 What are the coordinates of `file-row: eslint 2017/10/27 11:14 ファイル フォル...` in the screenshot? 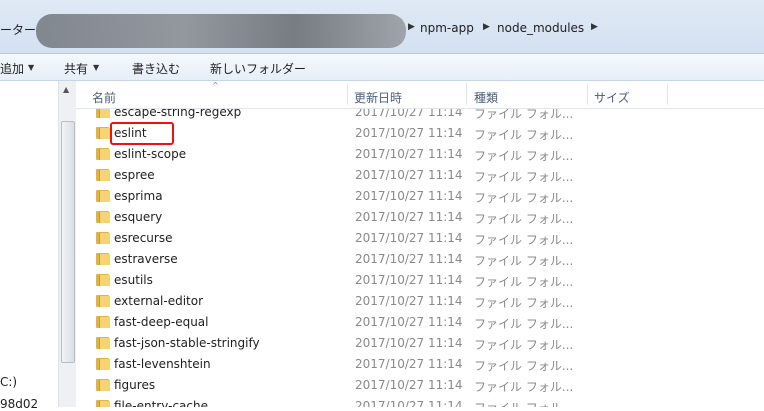 It's located at (420, 133).